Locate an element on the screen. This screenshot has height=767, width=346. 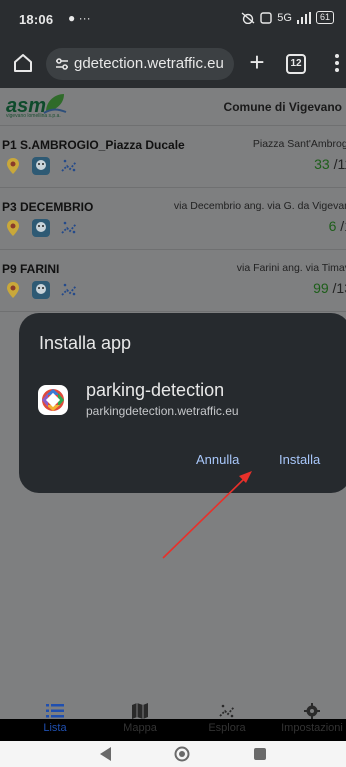
nav-label: Esplora is located at coordinates (227, 728).